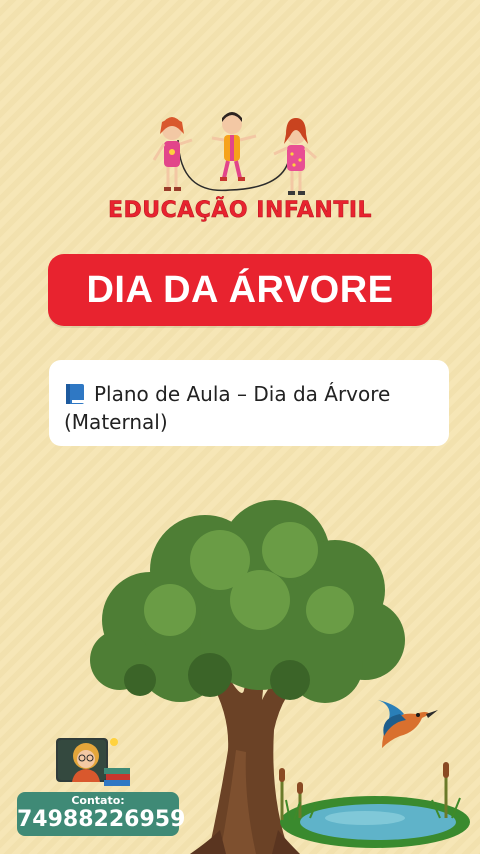 The width and height of the screenshot is (480, 854). I want to click on title-banner: DIA DA ÁRVORE, so click(240, 290).